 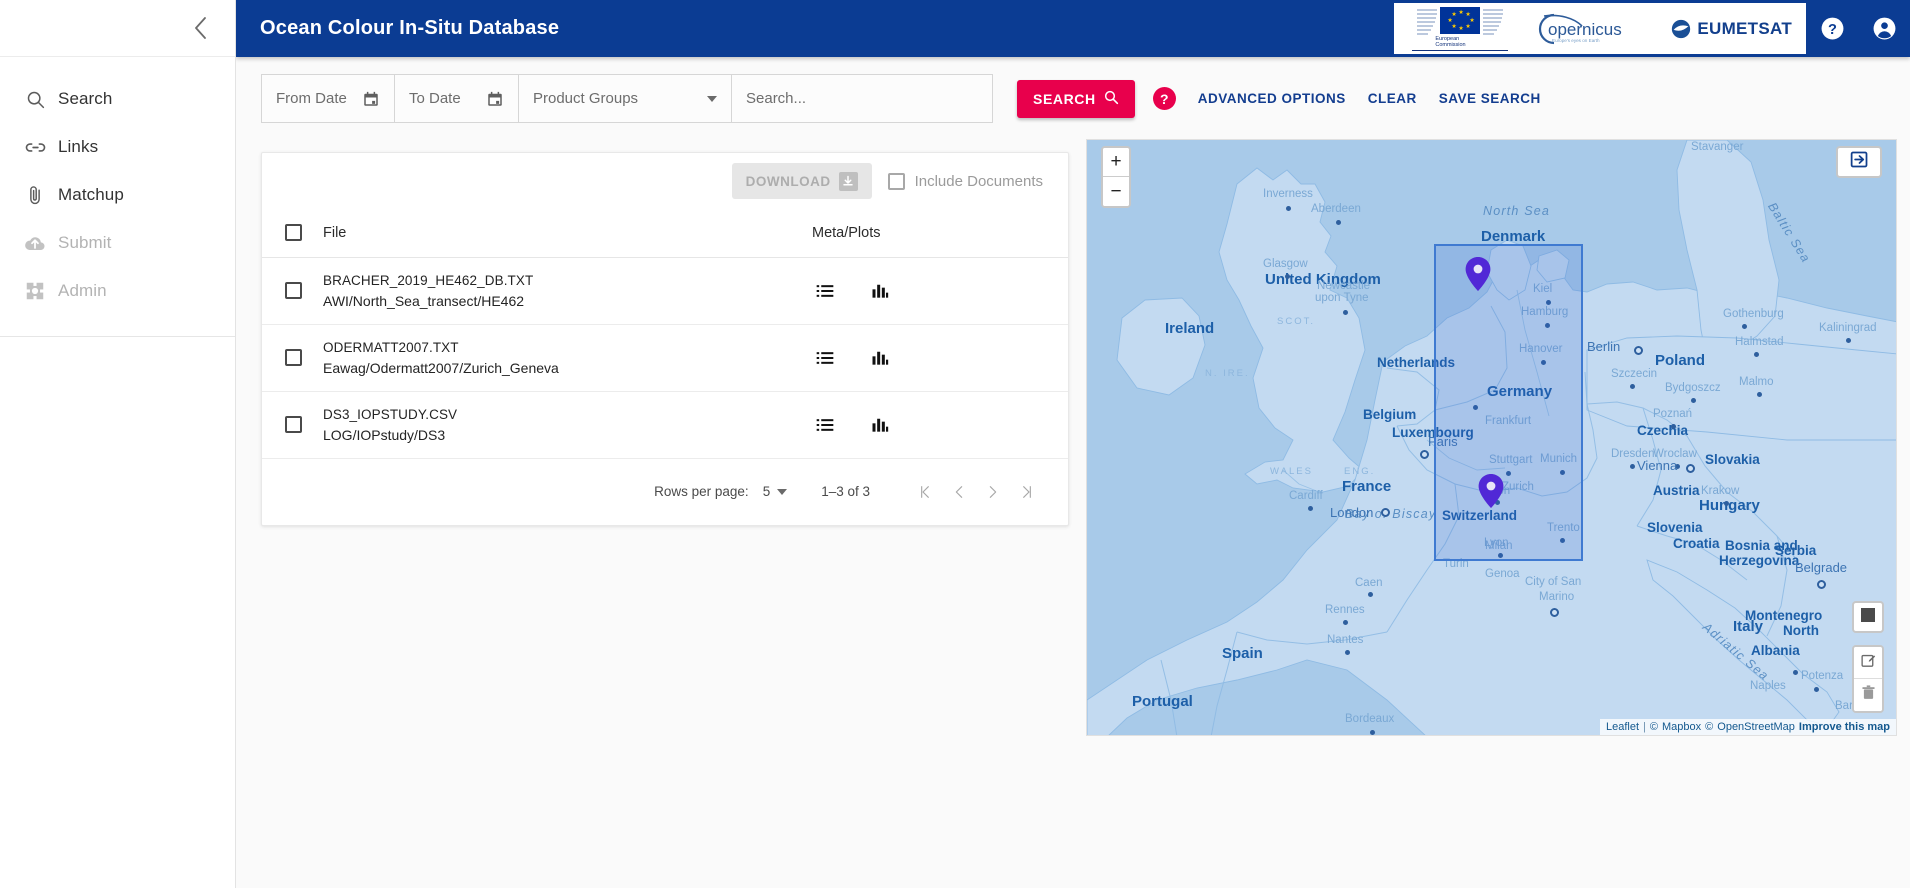 I want to click on prev-page-icon, so click(x=959, y=492).